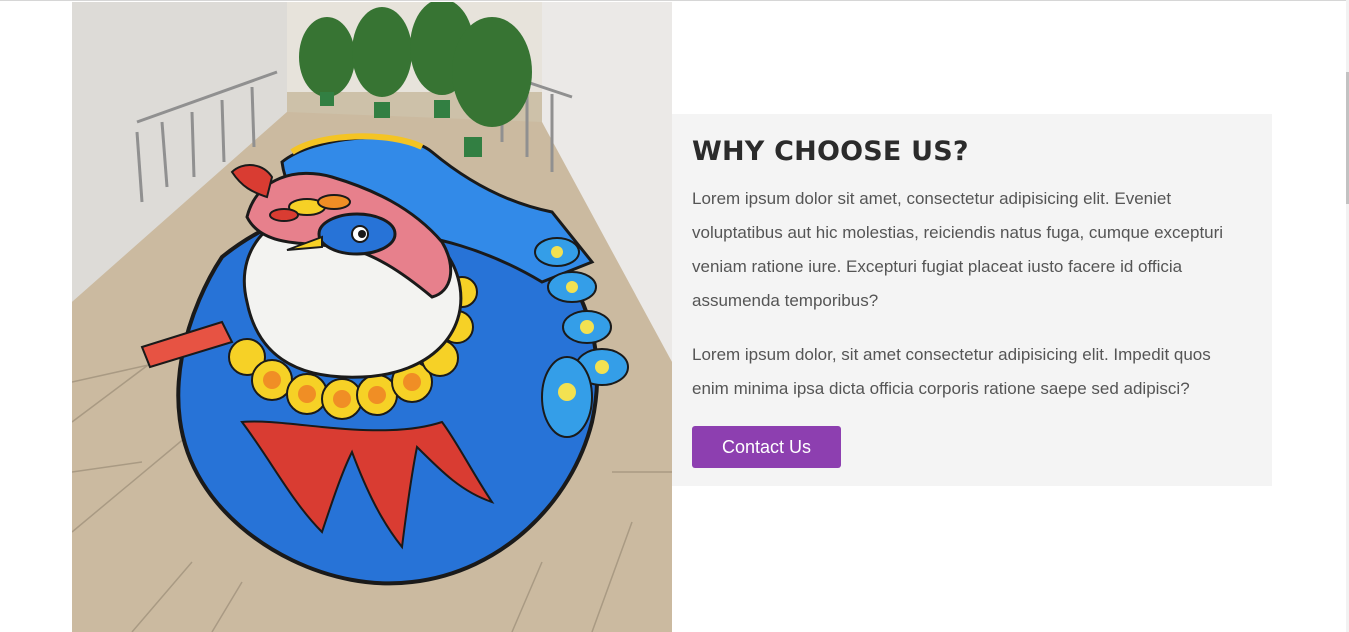 The image size is (1349, 632). I want to click on contact-us-button: Contact Us, so click(767, 447).